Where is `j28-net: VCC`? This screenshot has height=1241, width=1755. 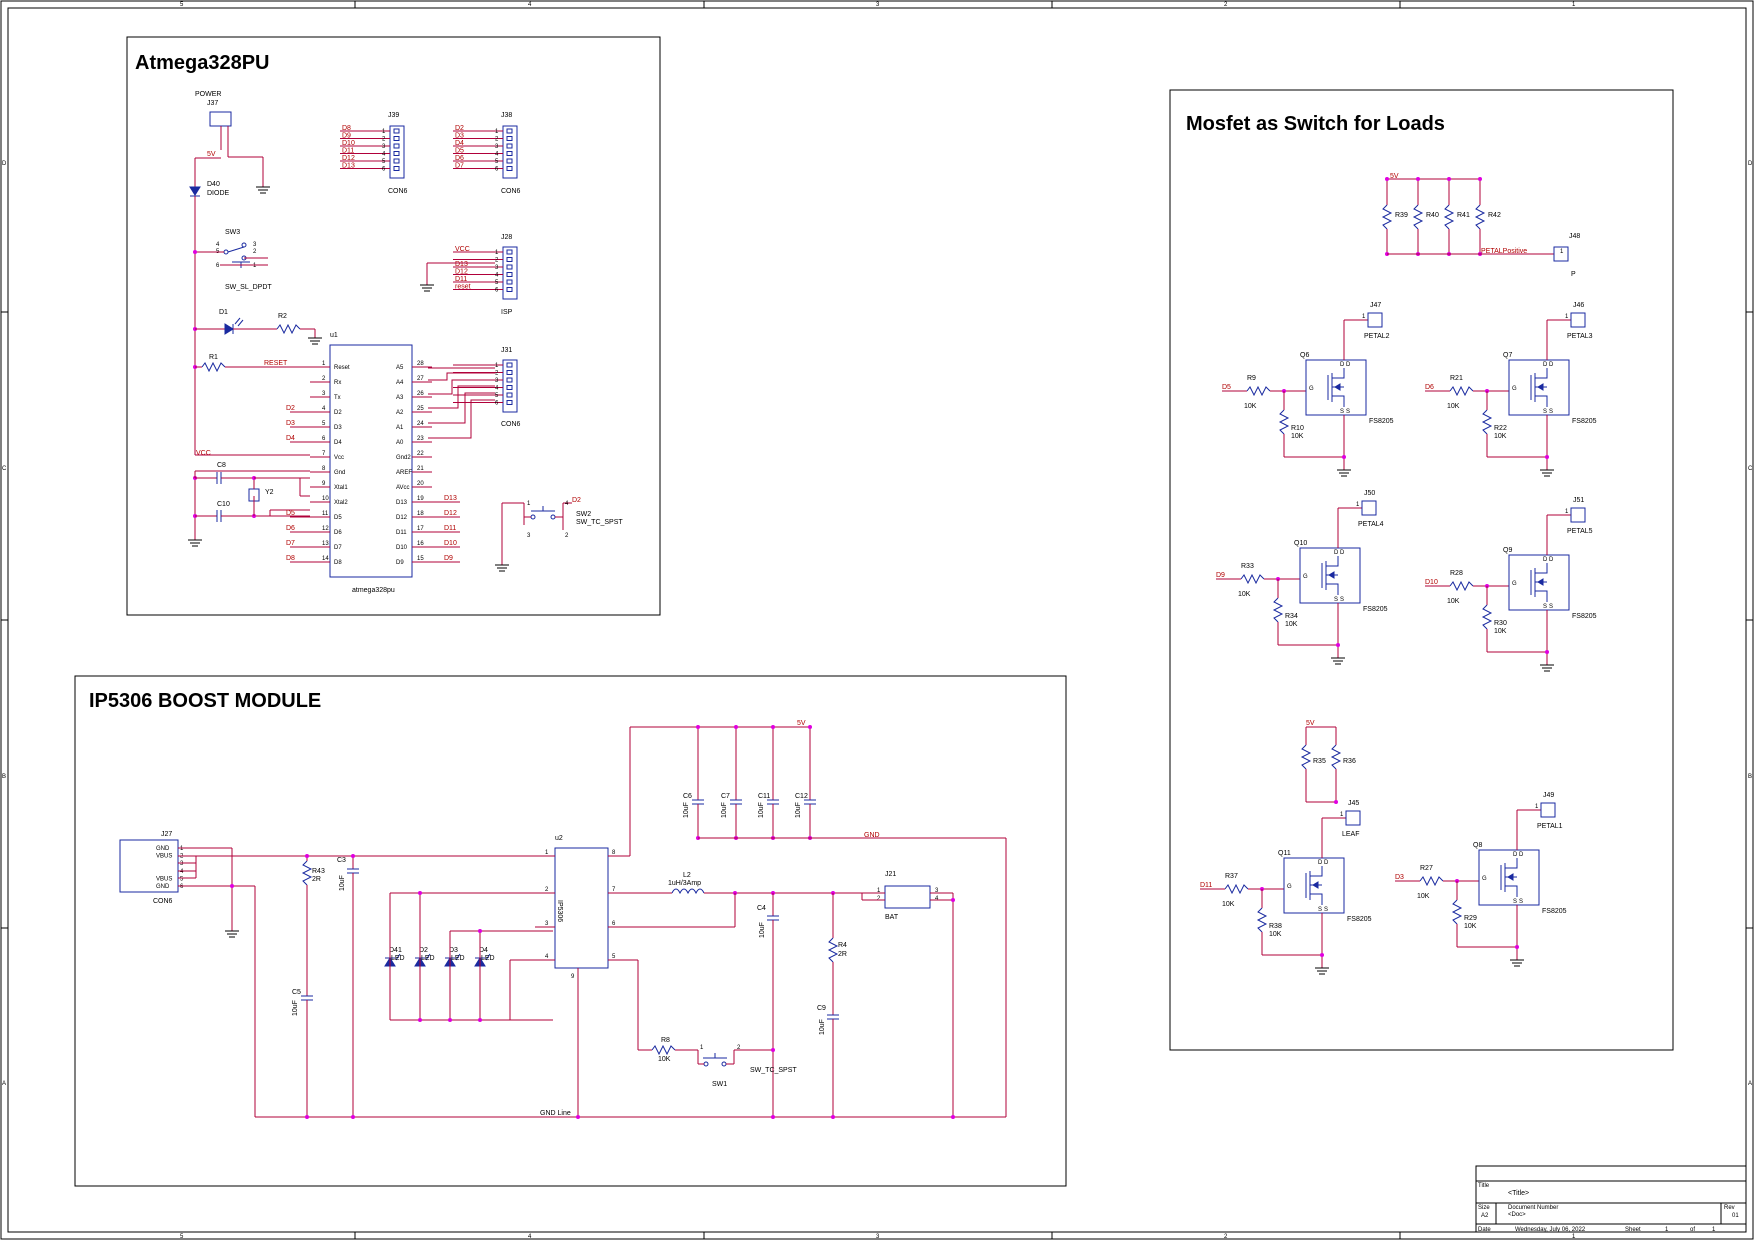
j28-net: VCC is located at coordinates (462, 249).